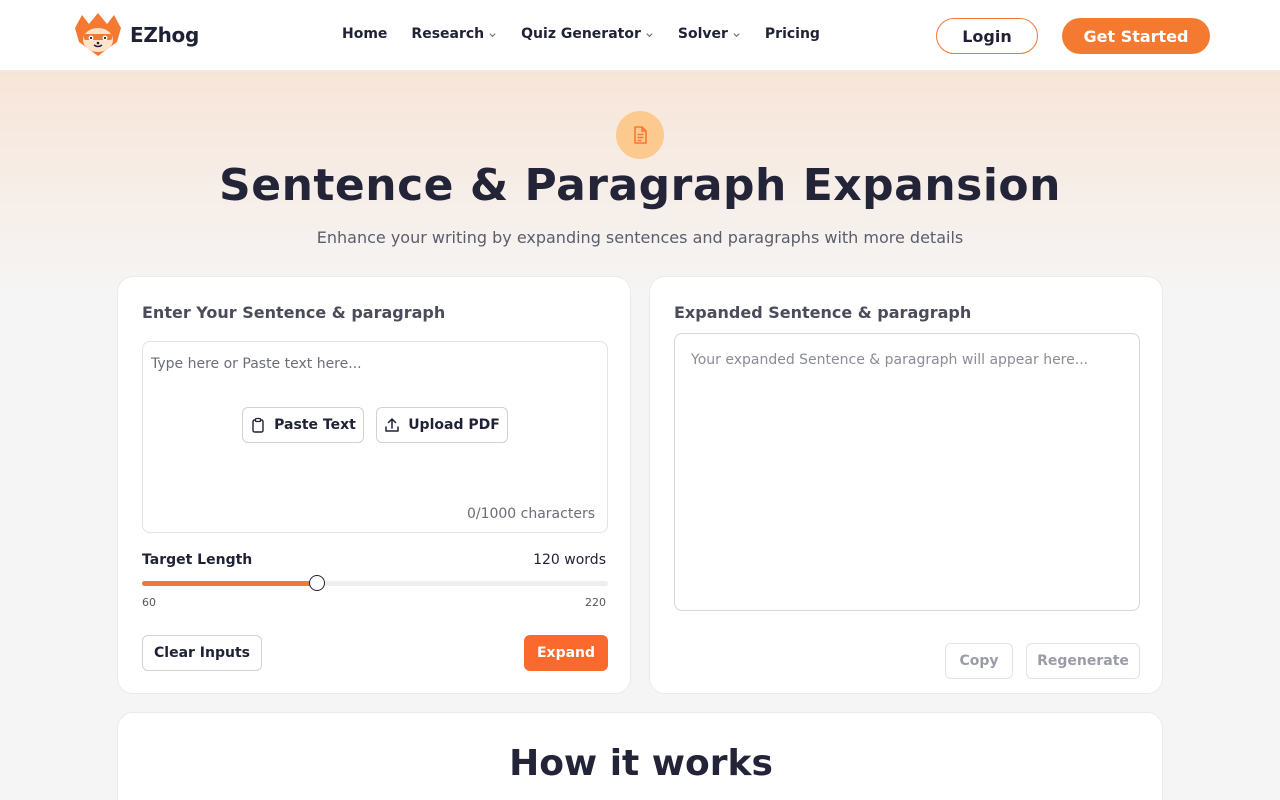 The image size is (1280, 800). Describe the element at coordinates (702, 34) in the screenshot. I see `nav-item-label: Solver` at that location.